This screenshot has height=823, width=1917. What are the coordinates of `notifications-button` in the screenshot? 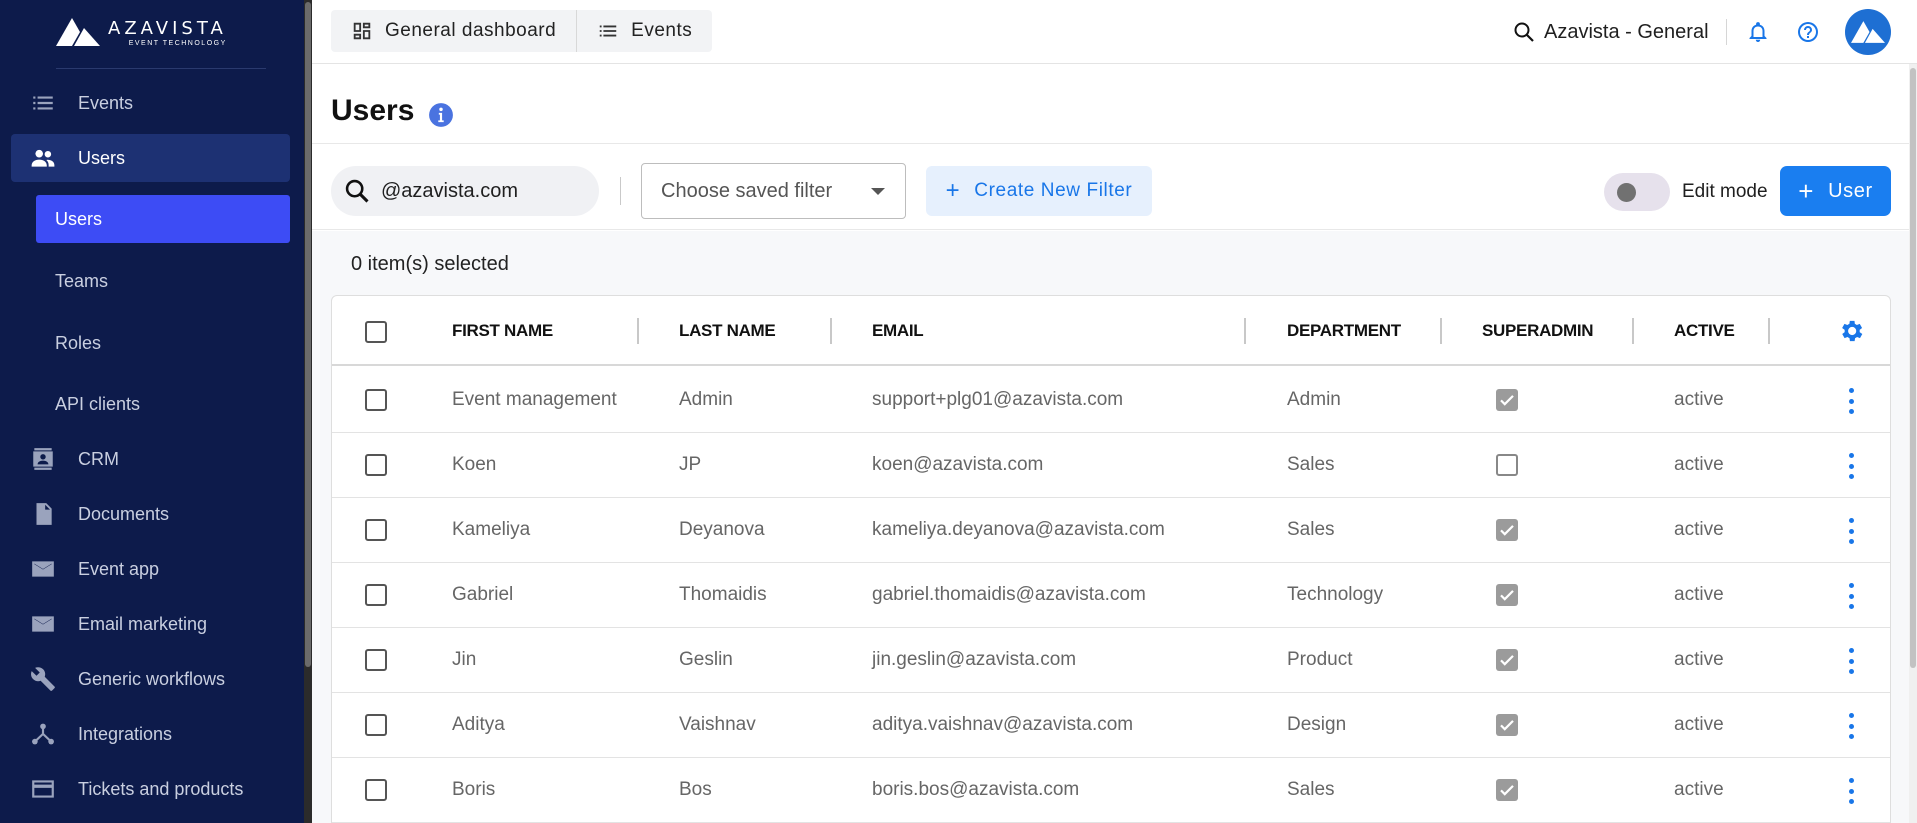 It's located at (1758, 32).